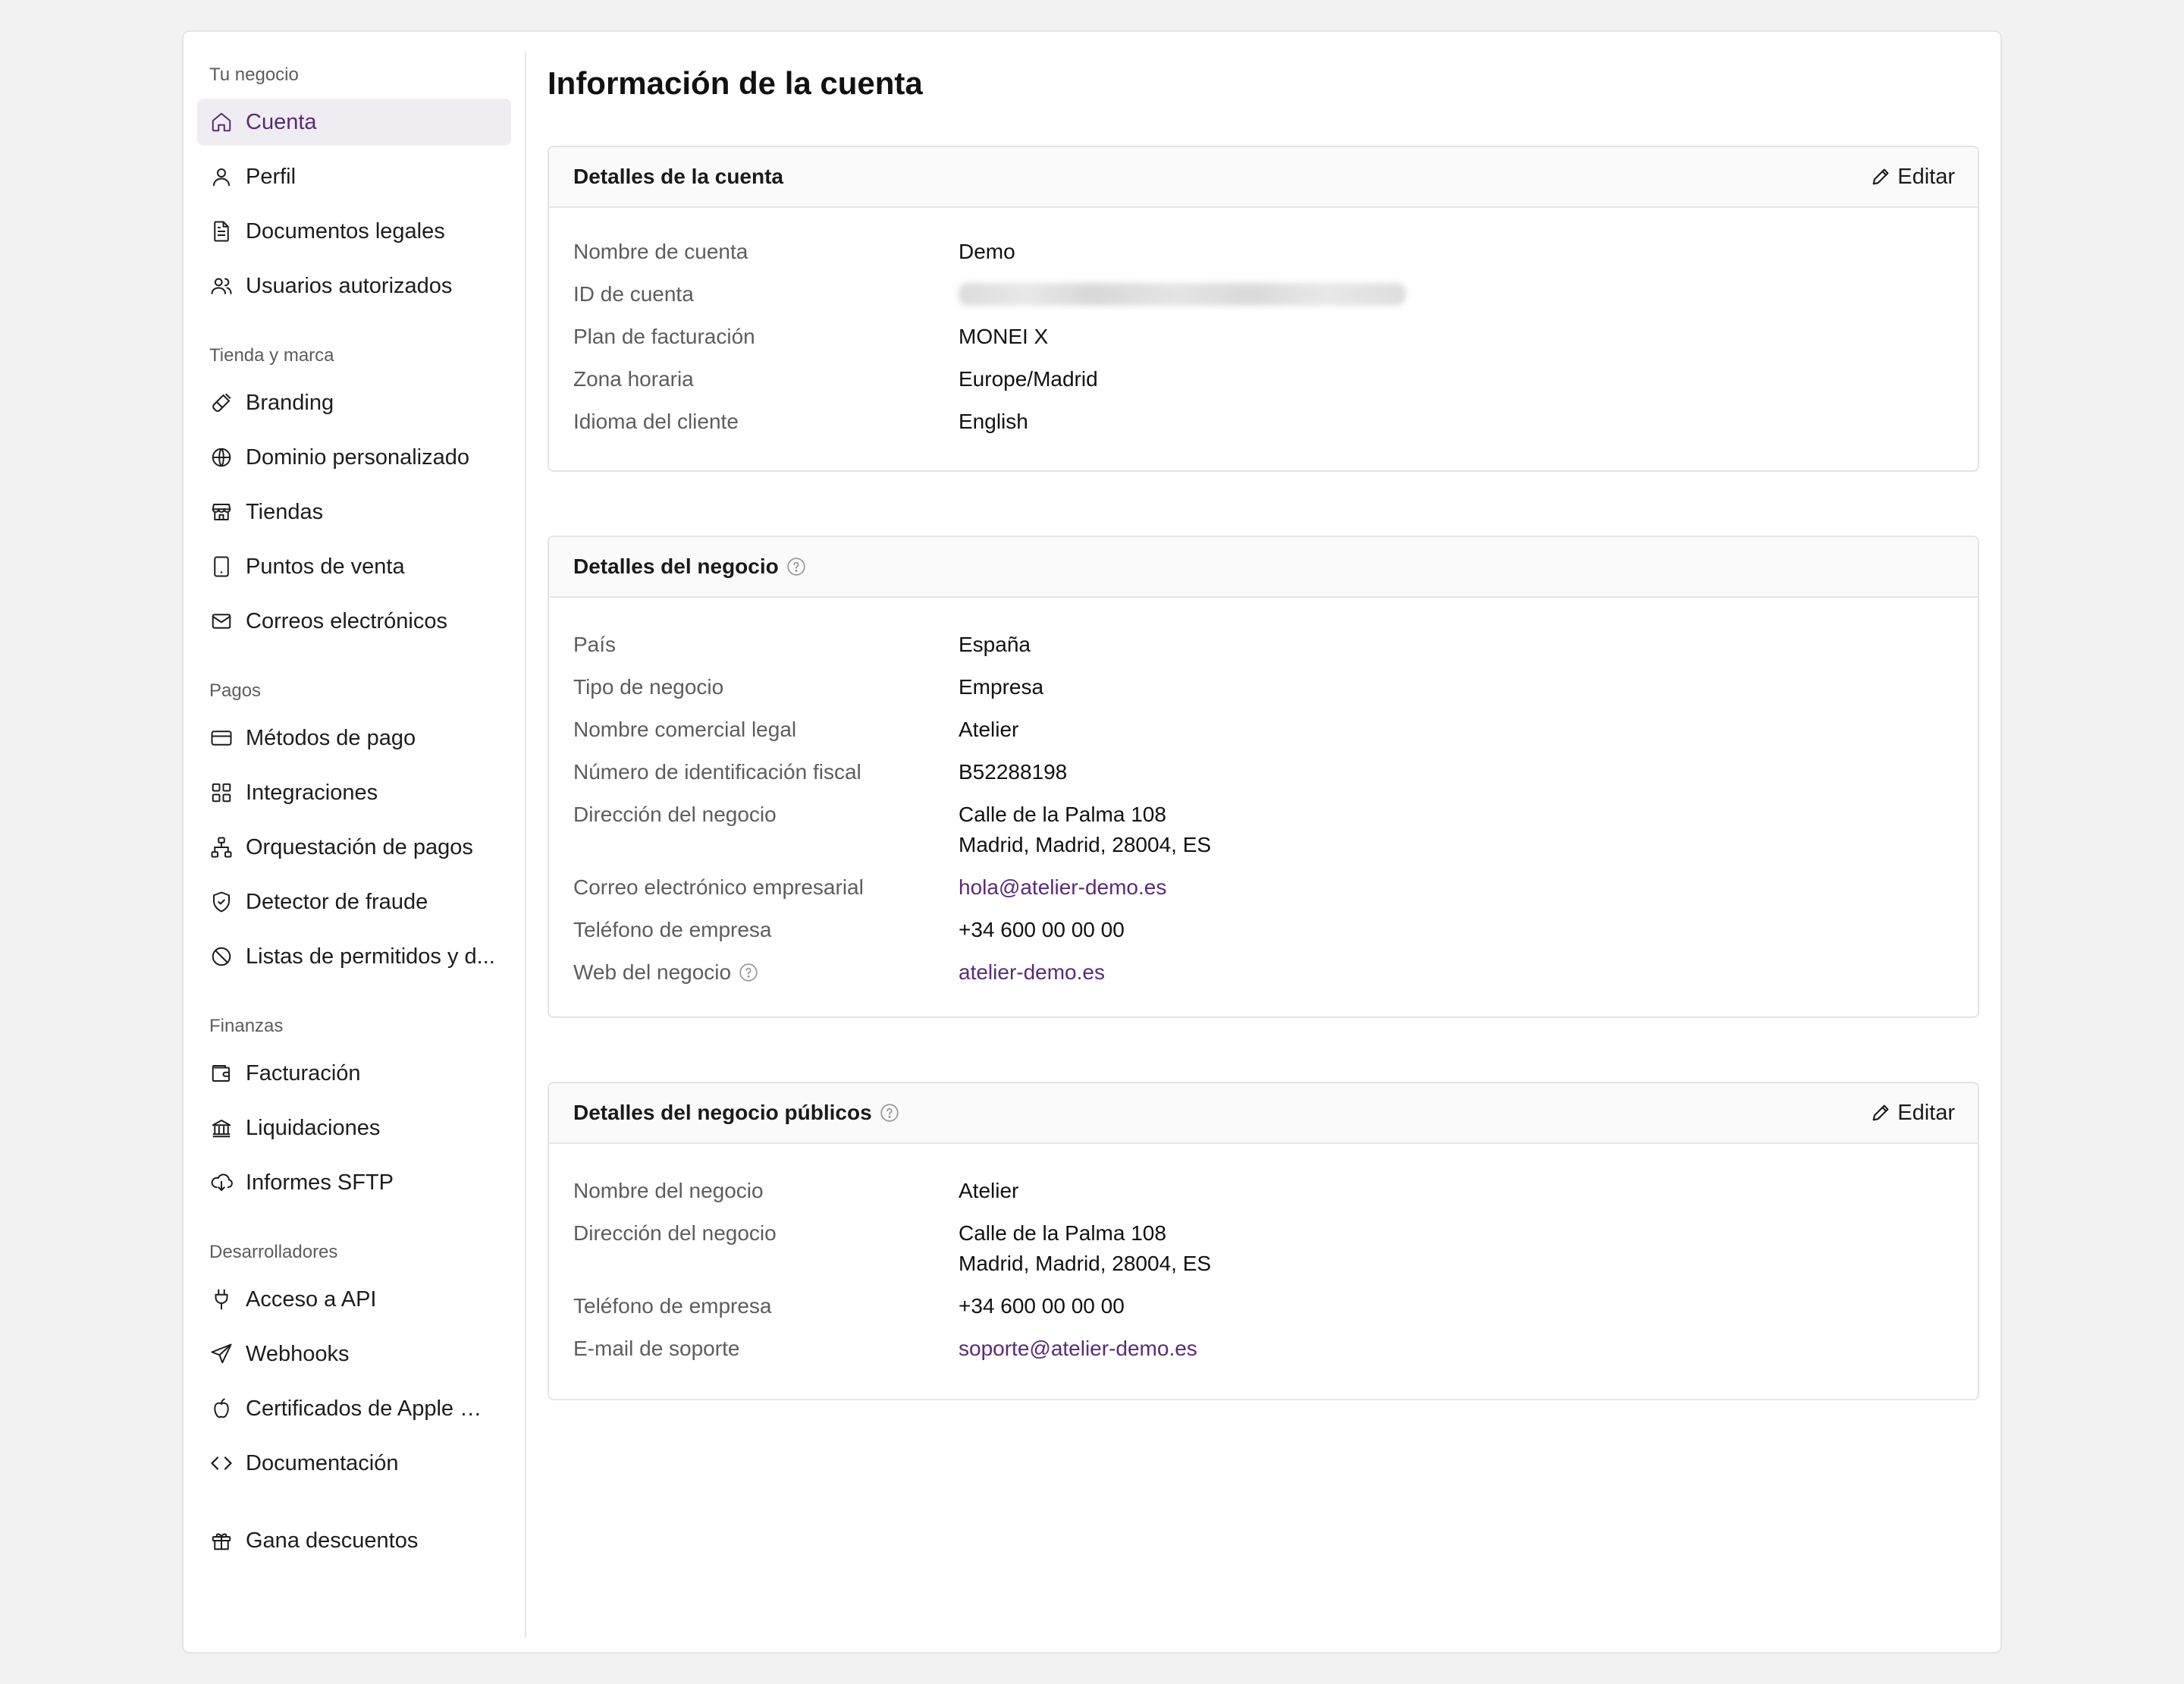  What do you see at coordinates (354, 566) in the screenshot?
I see `sidebar-item-puntos-de-venta: Puntos de venta` at bounding box center [354, 566].